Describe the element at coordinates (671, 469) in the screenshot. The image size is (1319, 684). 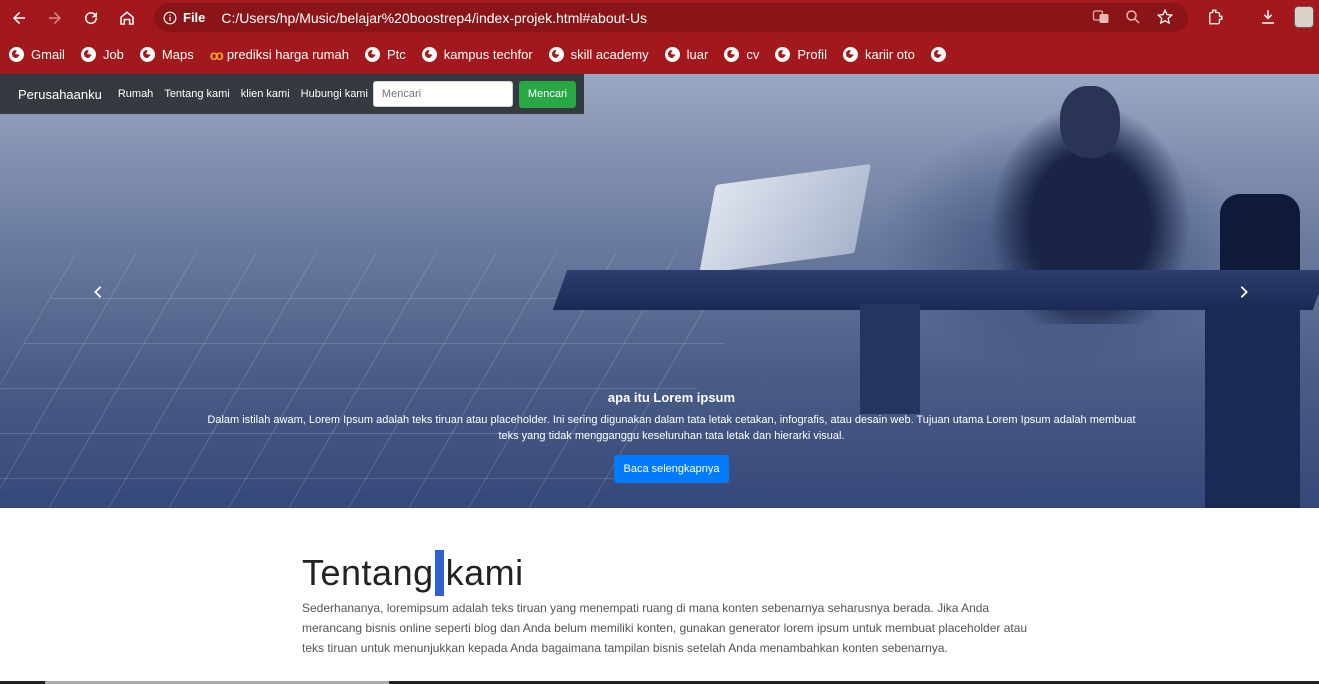
I see `read-more-button: Baca selengkapnya` at that location.